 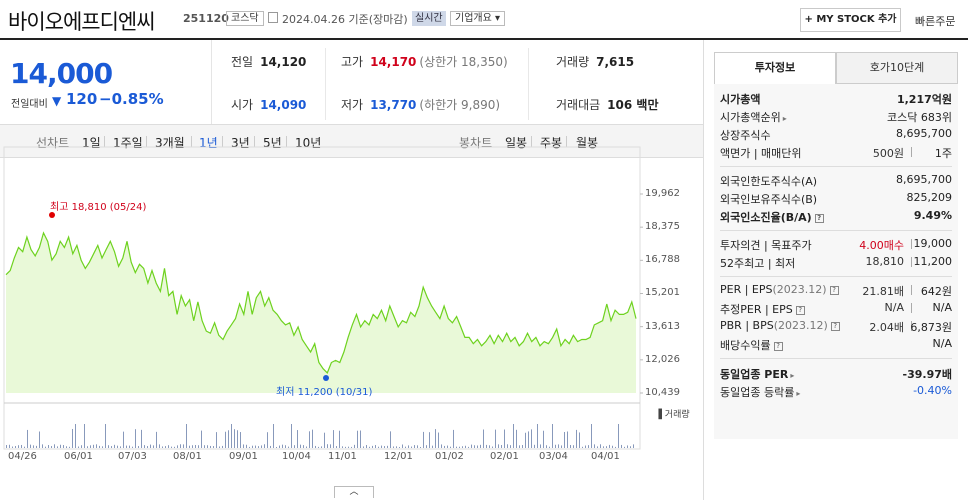 What do you see at coordinates (78, 456) in the screenshot?
I see `x-tick: 06/01` at bounding box center [78, 456].